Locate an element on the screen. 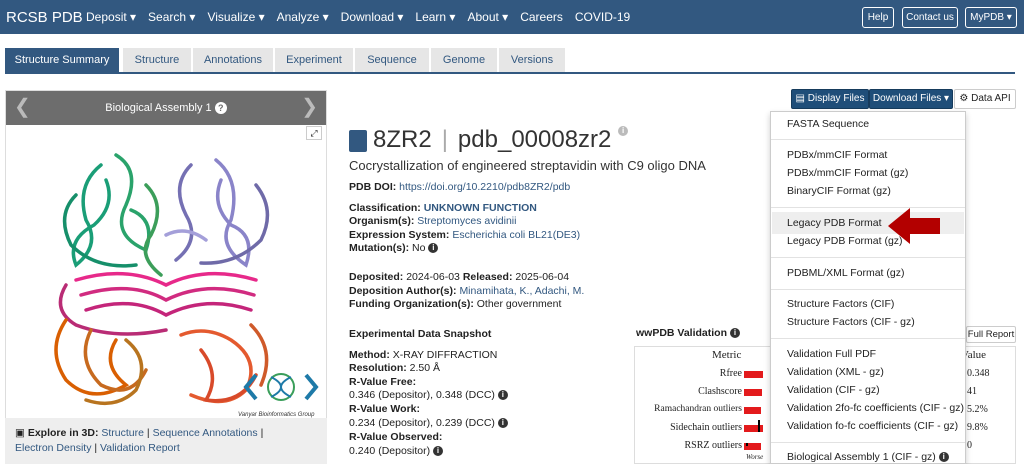 This screenshot has width=1024, height=464. mutation-row: Mutation(s): No i is located at coordinates (394, 248).